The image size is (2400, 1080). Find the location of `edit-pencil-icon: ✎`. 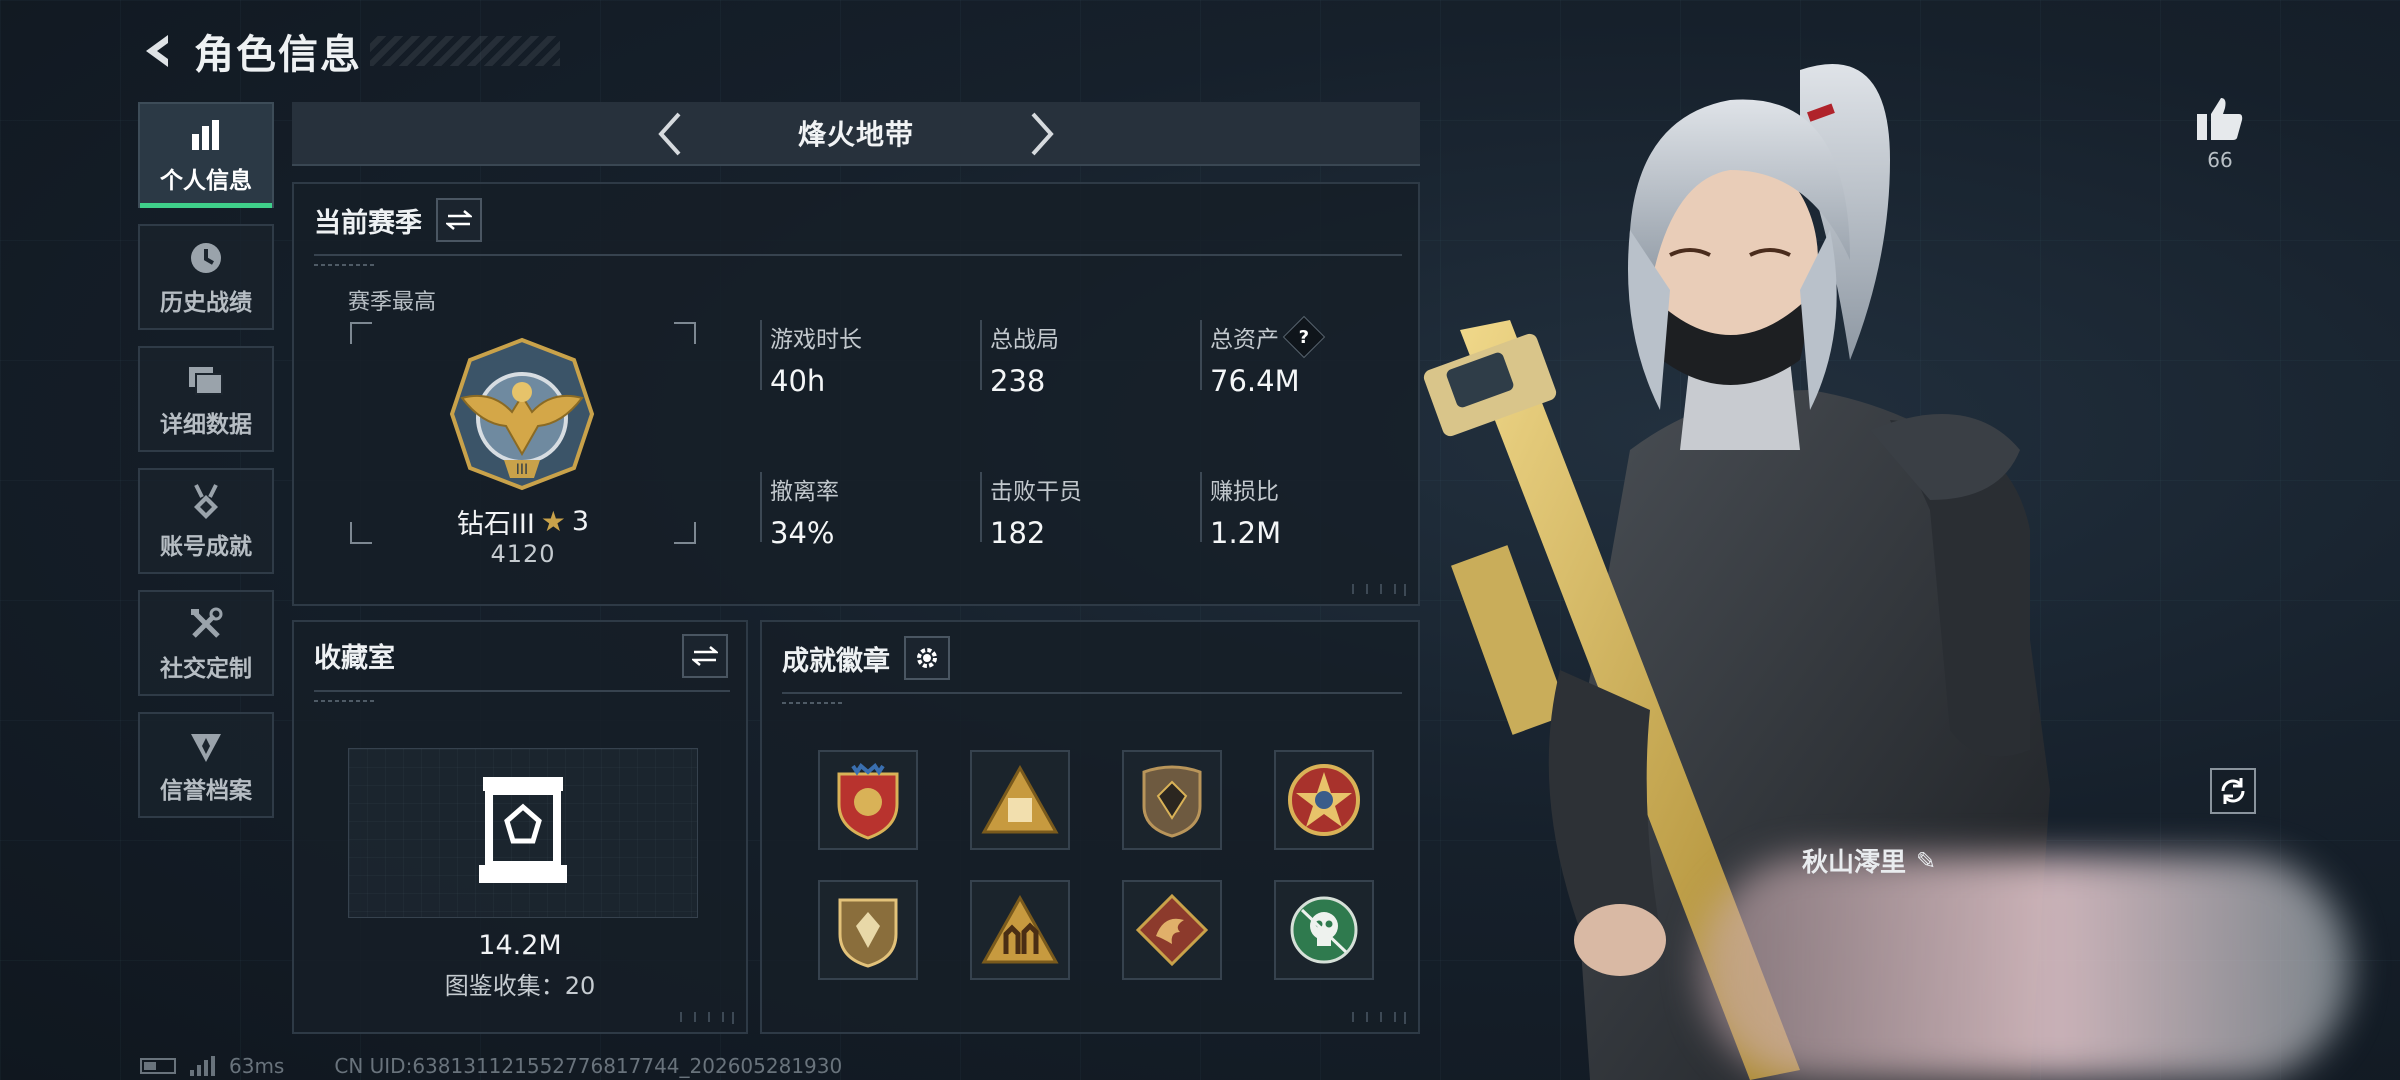

edit-pencil-icon: ✎ is located at coordinates (1926, 861).